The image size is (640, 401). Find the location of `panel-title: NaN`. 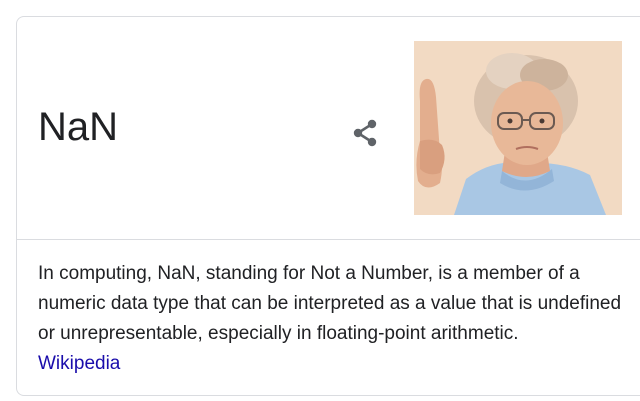

panel-title: NaN is located at coordinates (78, 127).